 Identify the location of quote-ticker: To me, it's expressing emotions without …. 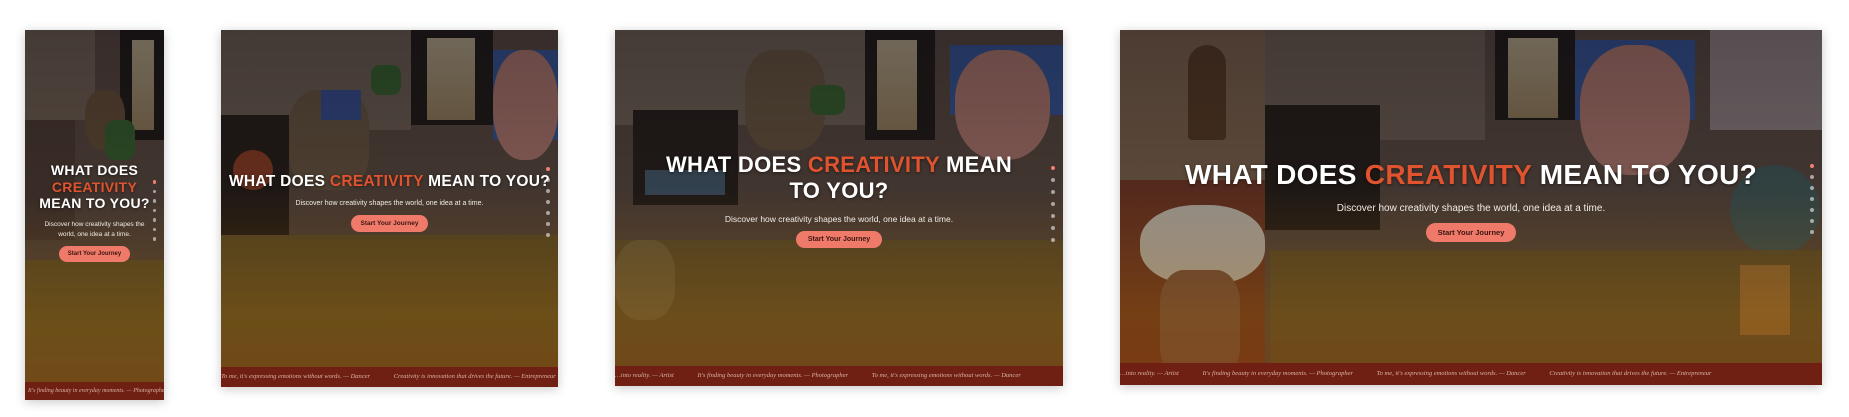
(389, 377).